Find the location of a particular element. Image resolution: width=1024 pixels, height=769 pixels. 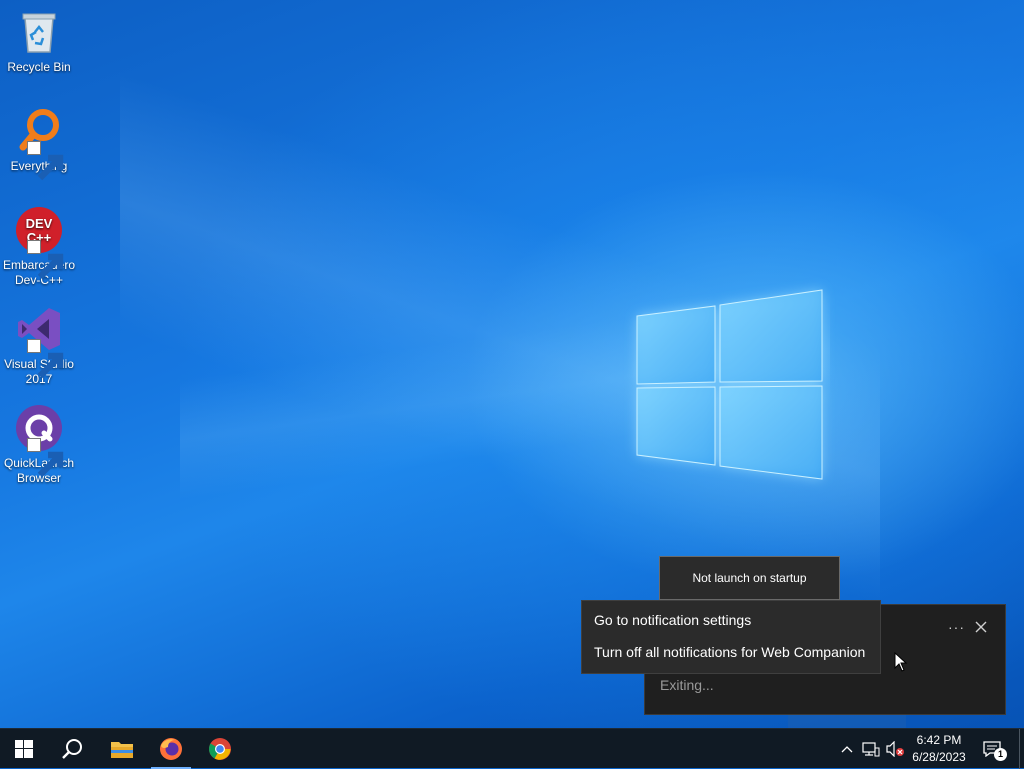

taskbar-file-explorer is located at coordinates (122, 749).